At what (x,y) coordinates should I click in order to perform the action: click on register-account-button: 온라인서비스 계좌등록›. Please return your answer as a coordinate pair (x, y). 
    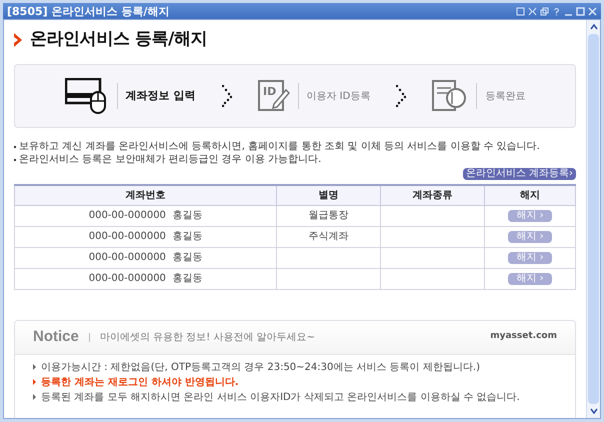
    Looking at the image, I should click on (519, 174).